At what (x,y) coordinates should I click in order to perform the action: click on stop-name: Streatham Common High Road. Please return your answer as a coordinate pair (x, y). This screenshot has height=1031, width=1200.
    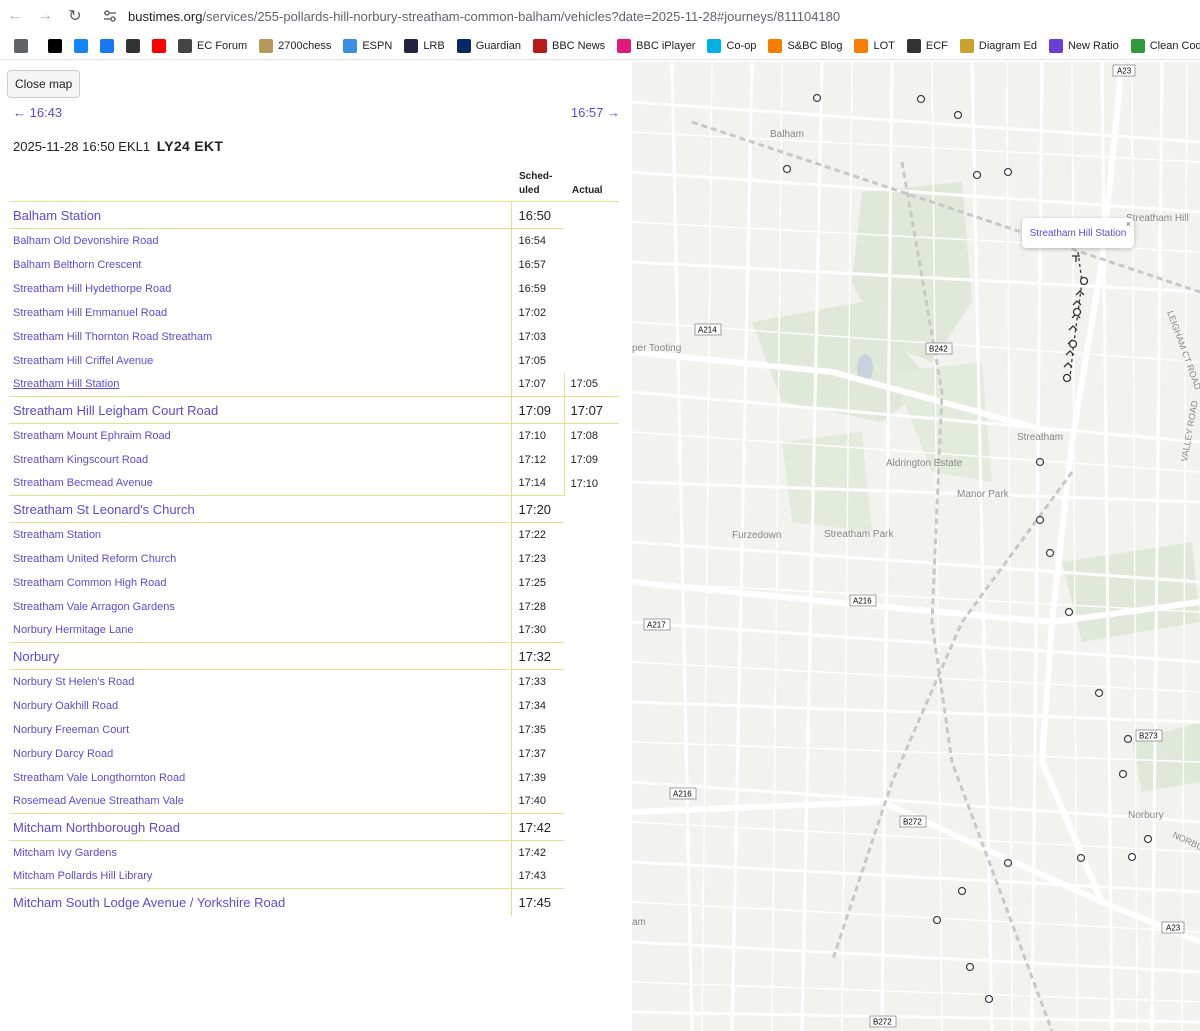
    Looking at the image, I should click on (89, 583).